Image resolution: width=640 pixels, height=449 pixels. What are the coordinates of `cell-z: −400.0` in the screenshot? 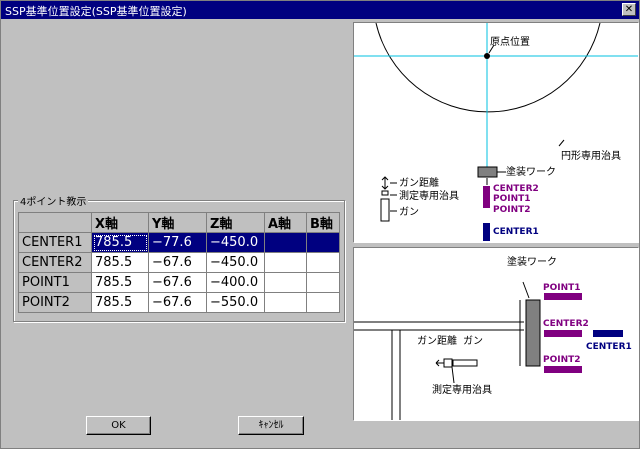 It's located at (235, 282).